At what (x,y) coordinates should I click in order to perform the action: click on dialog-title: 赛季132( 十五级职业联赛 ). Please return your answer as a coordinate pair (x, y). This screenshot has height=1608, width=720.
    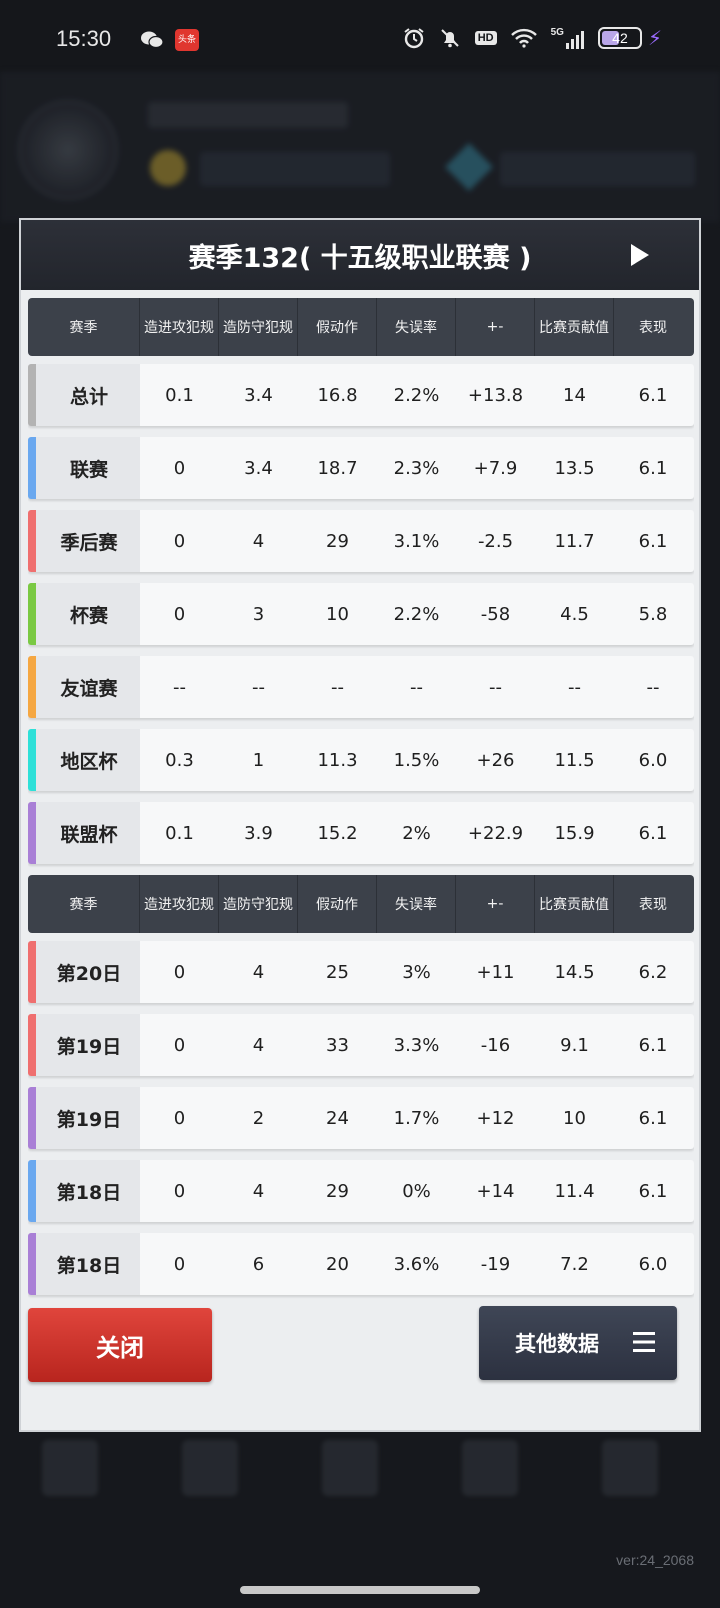
    Looking at the image, I should click on (360, 258).